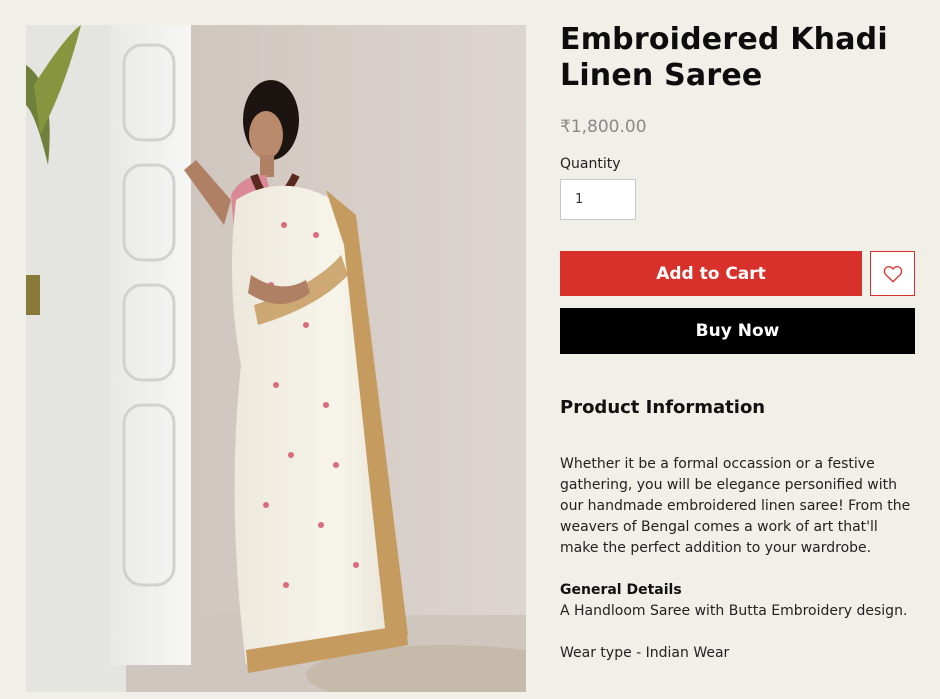  Describe the element at coordinates (663, 407) in the screenshot. I see `product-information-heading: Product Information` at that location.